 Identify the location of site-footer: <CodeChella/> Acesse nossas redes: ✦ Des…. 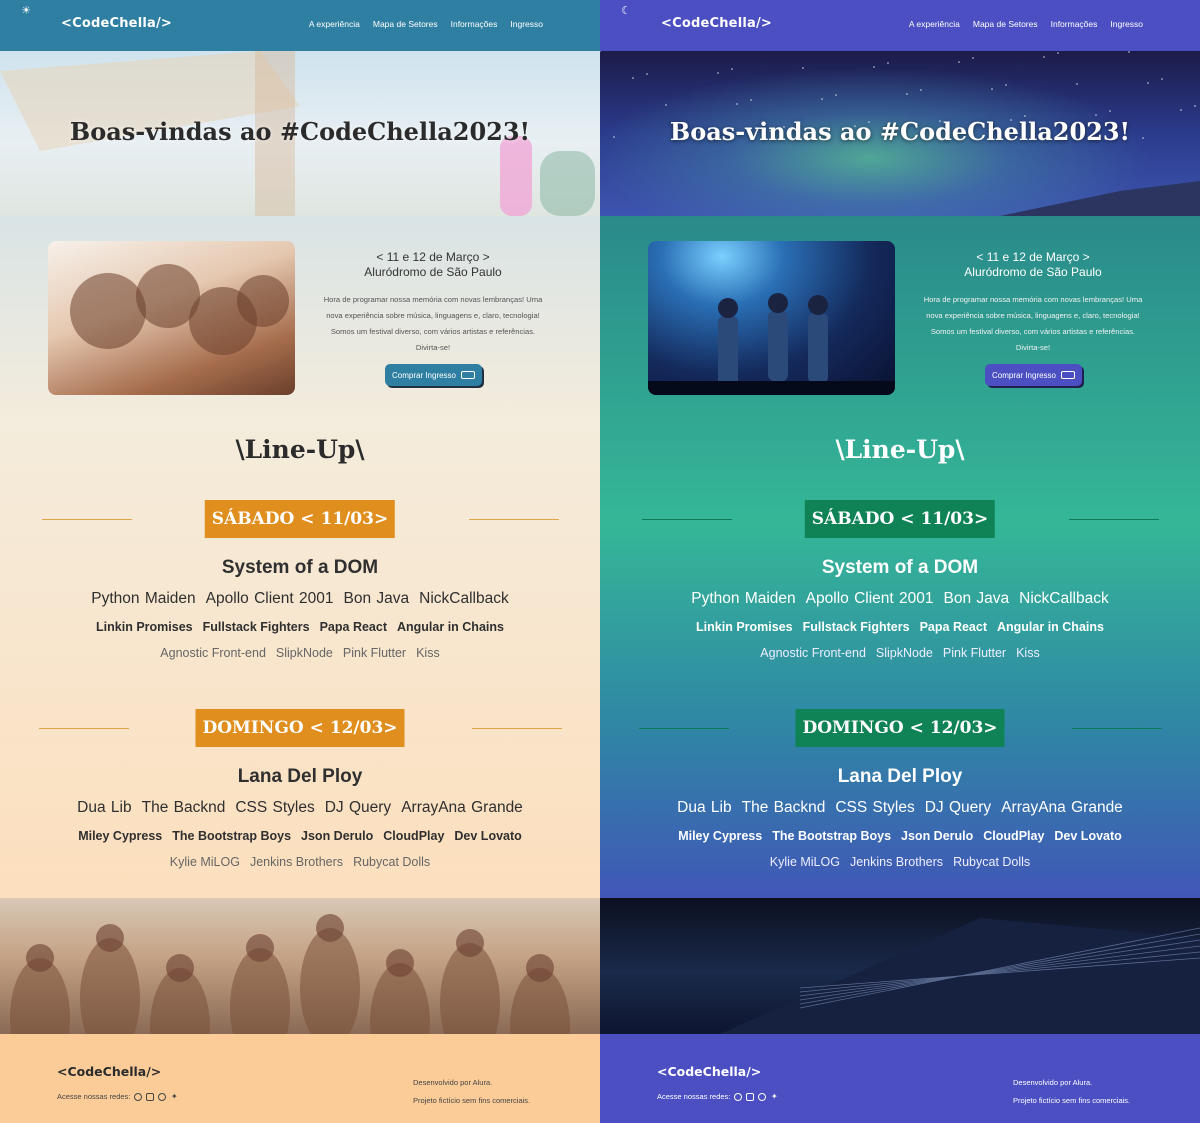
(900, 1078).